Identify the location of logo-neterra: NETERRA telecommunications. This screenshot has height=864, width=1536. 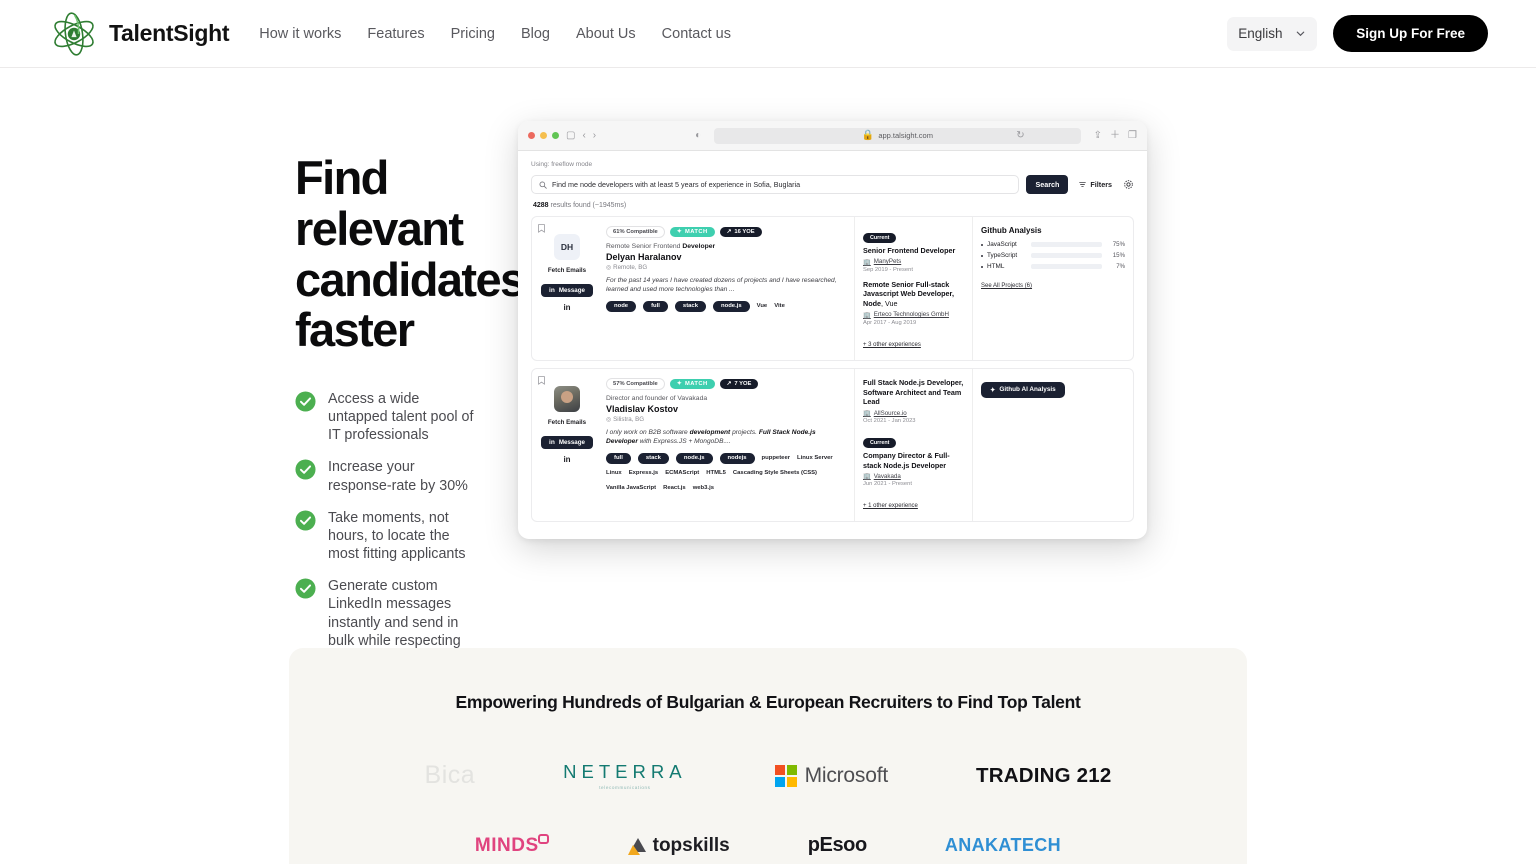
(624, 775).